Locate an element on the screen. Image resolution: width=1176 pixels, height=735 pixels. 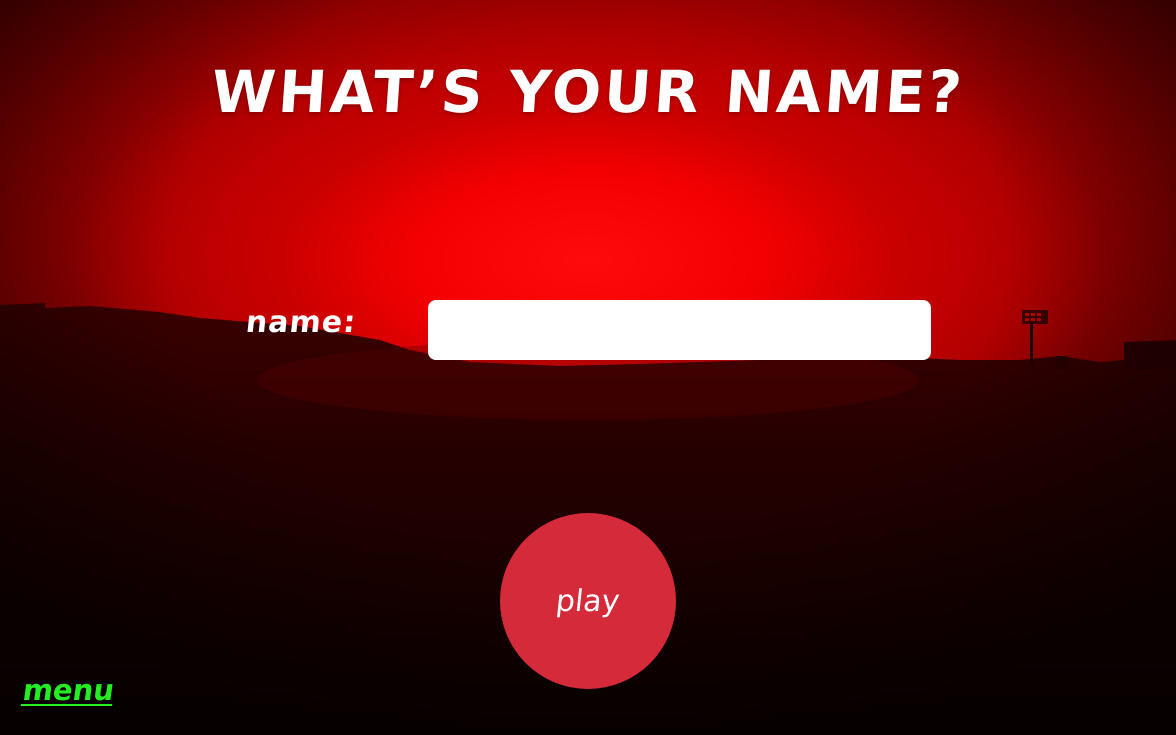
name-input is located at coordinates (679, 330).